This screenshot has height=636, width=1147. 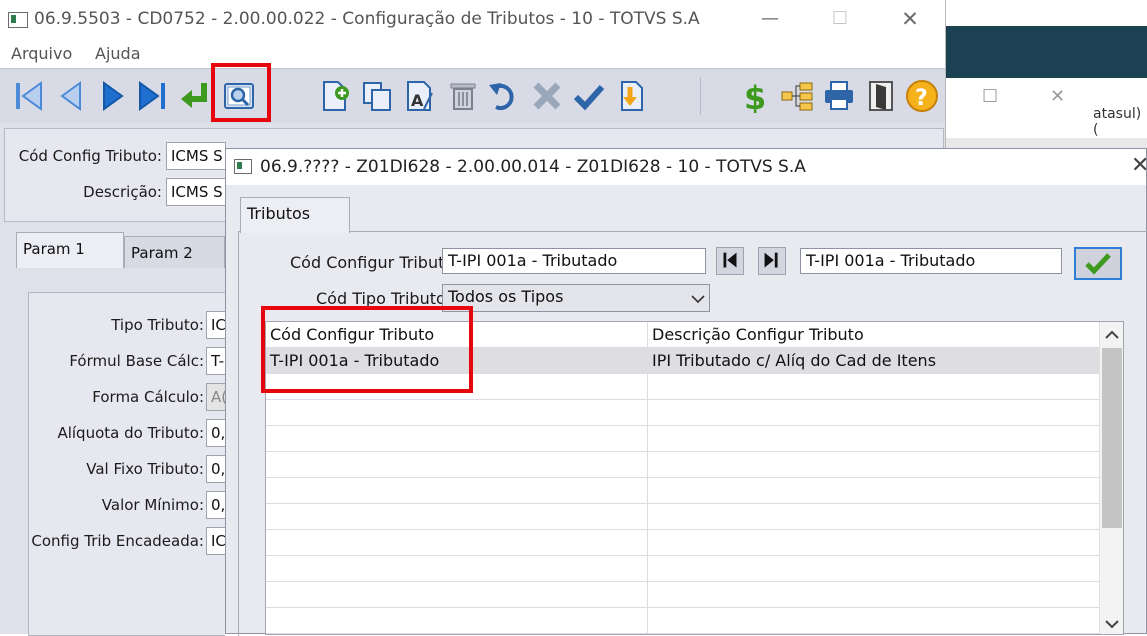 I want to click on cod-configur-to-field: T-IPI 001a - Tributado, so click(x=931, y=261).